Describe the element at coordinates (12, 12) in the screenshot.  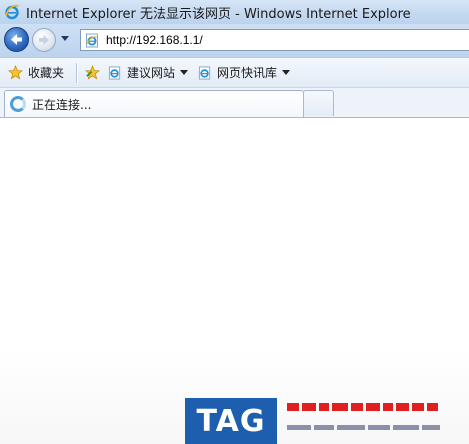
I see `internet-explorer-icon` at that location.